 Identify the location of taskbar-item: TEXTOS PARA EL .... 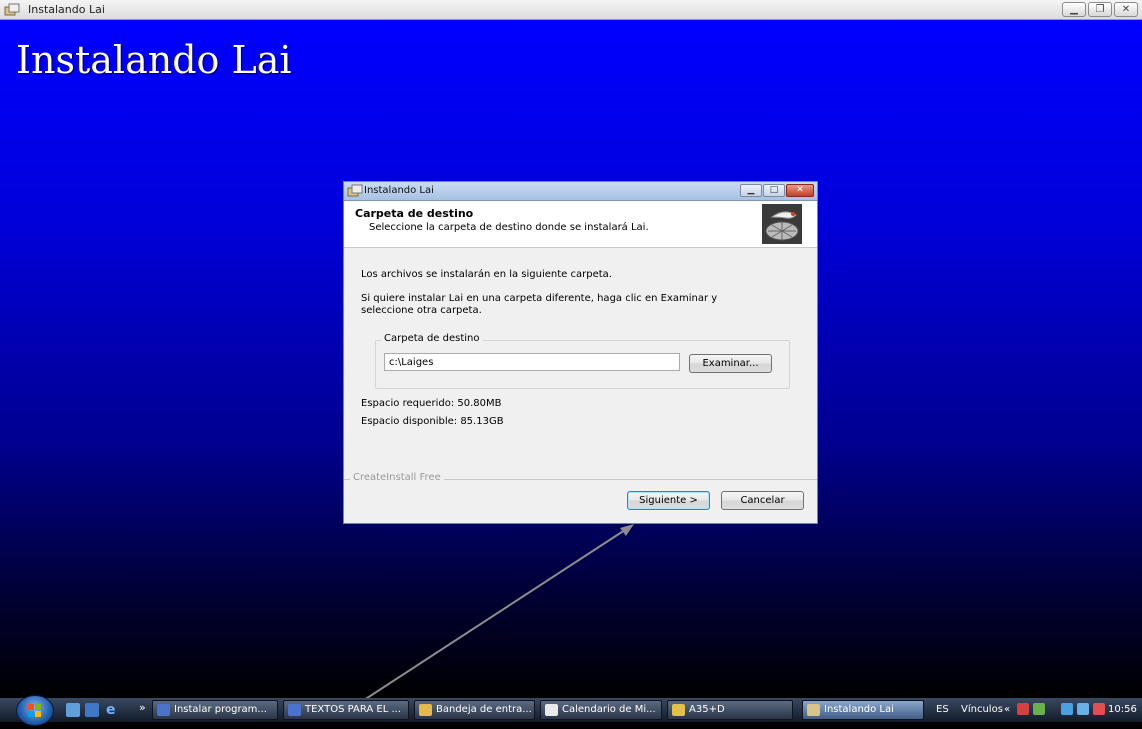
(346, 710).